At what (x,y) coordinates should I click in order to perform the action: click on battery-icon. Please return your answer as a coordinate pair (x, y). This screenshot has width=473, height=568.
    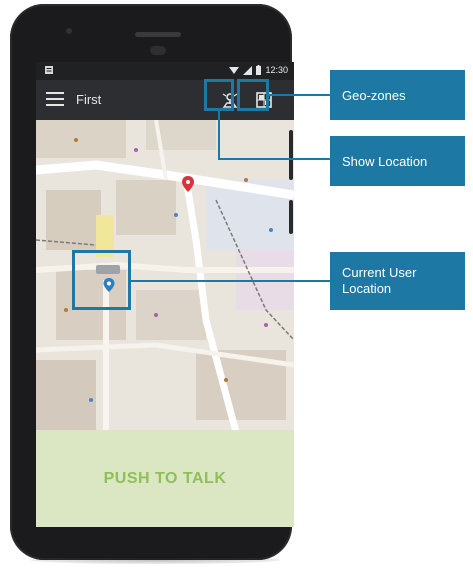
    Looking at the image, I should click on (259, 70).